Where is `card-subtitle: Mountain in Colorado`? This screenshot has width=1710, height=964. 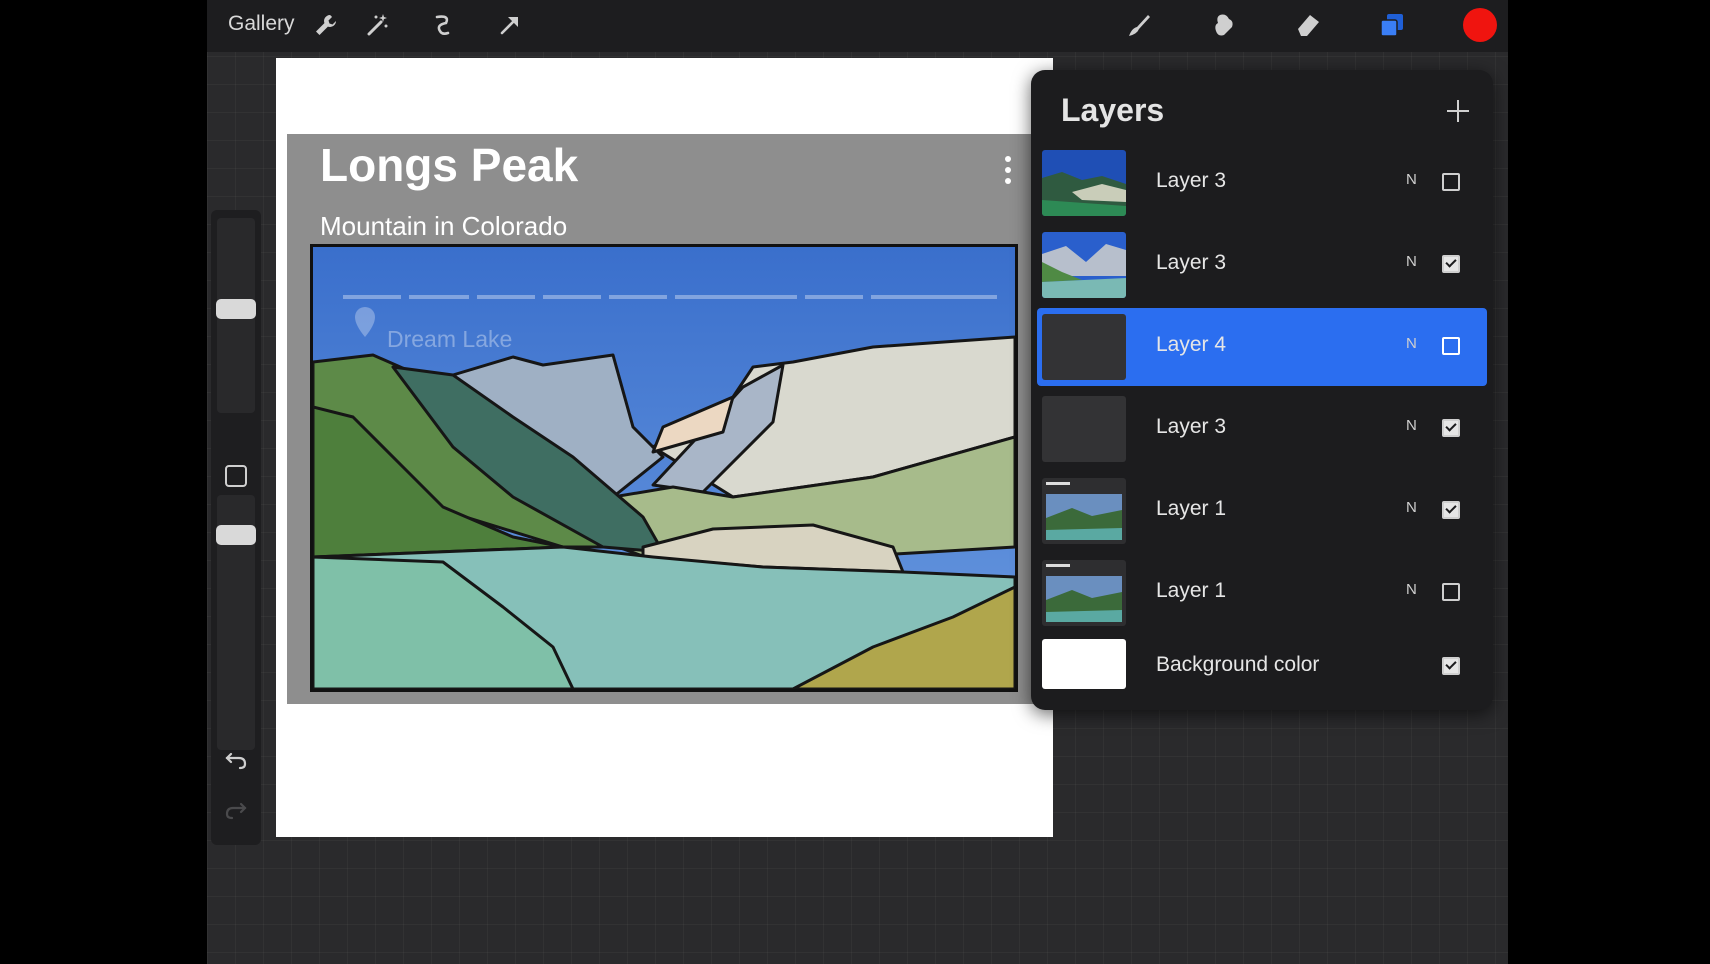
card-subtitle: Mountain in Colorado is located at coordinates (444, 226).